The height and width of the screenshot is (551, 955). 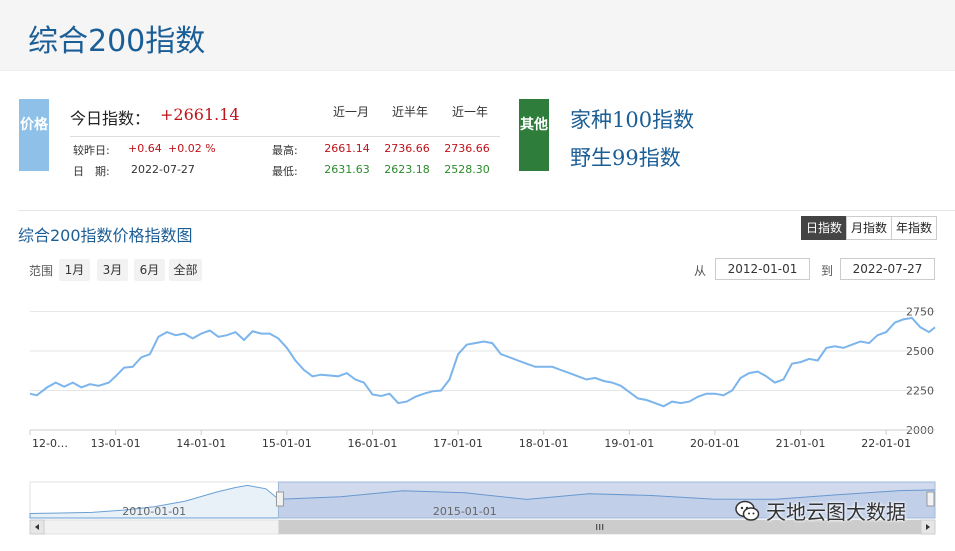 What do you see at coordinates (116, 443) in the screenshot?
I see `x-tick-label: 13-01-01` at bounding box center [116, 443].